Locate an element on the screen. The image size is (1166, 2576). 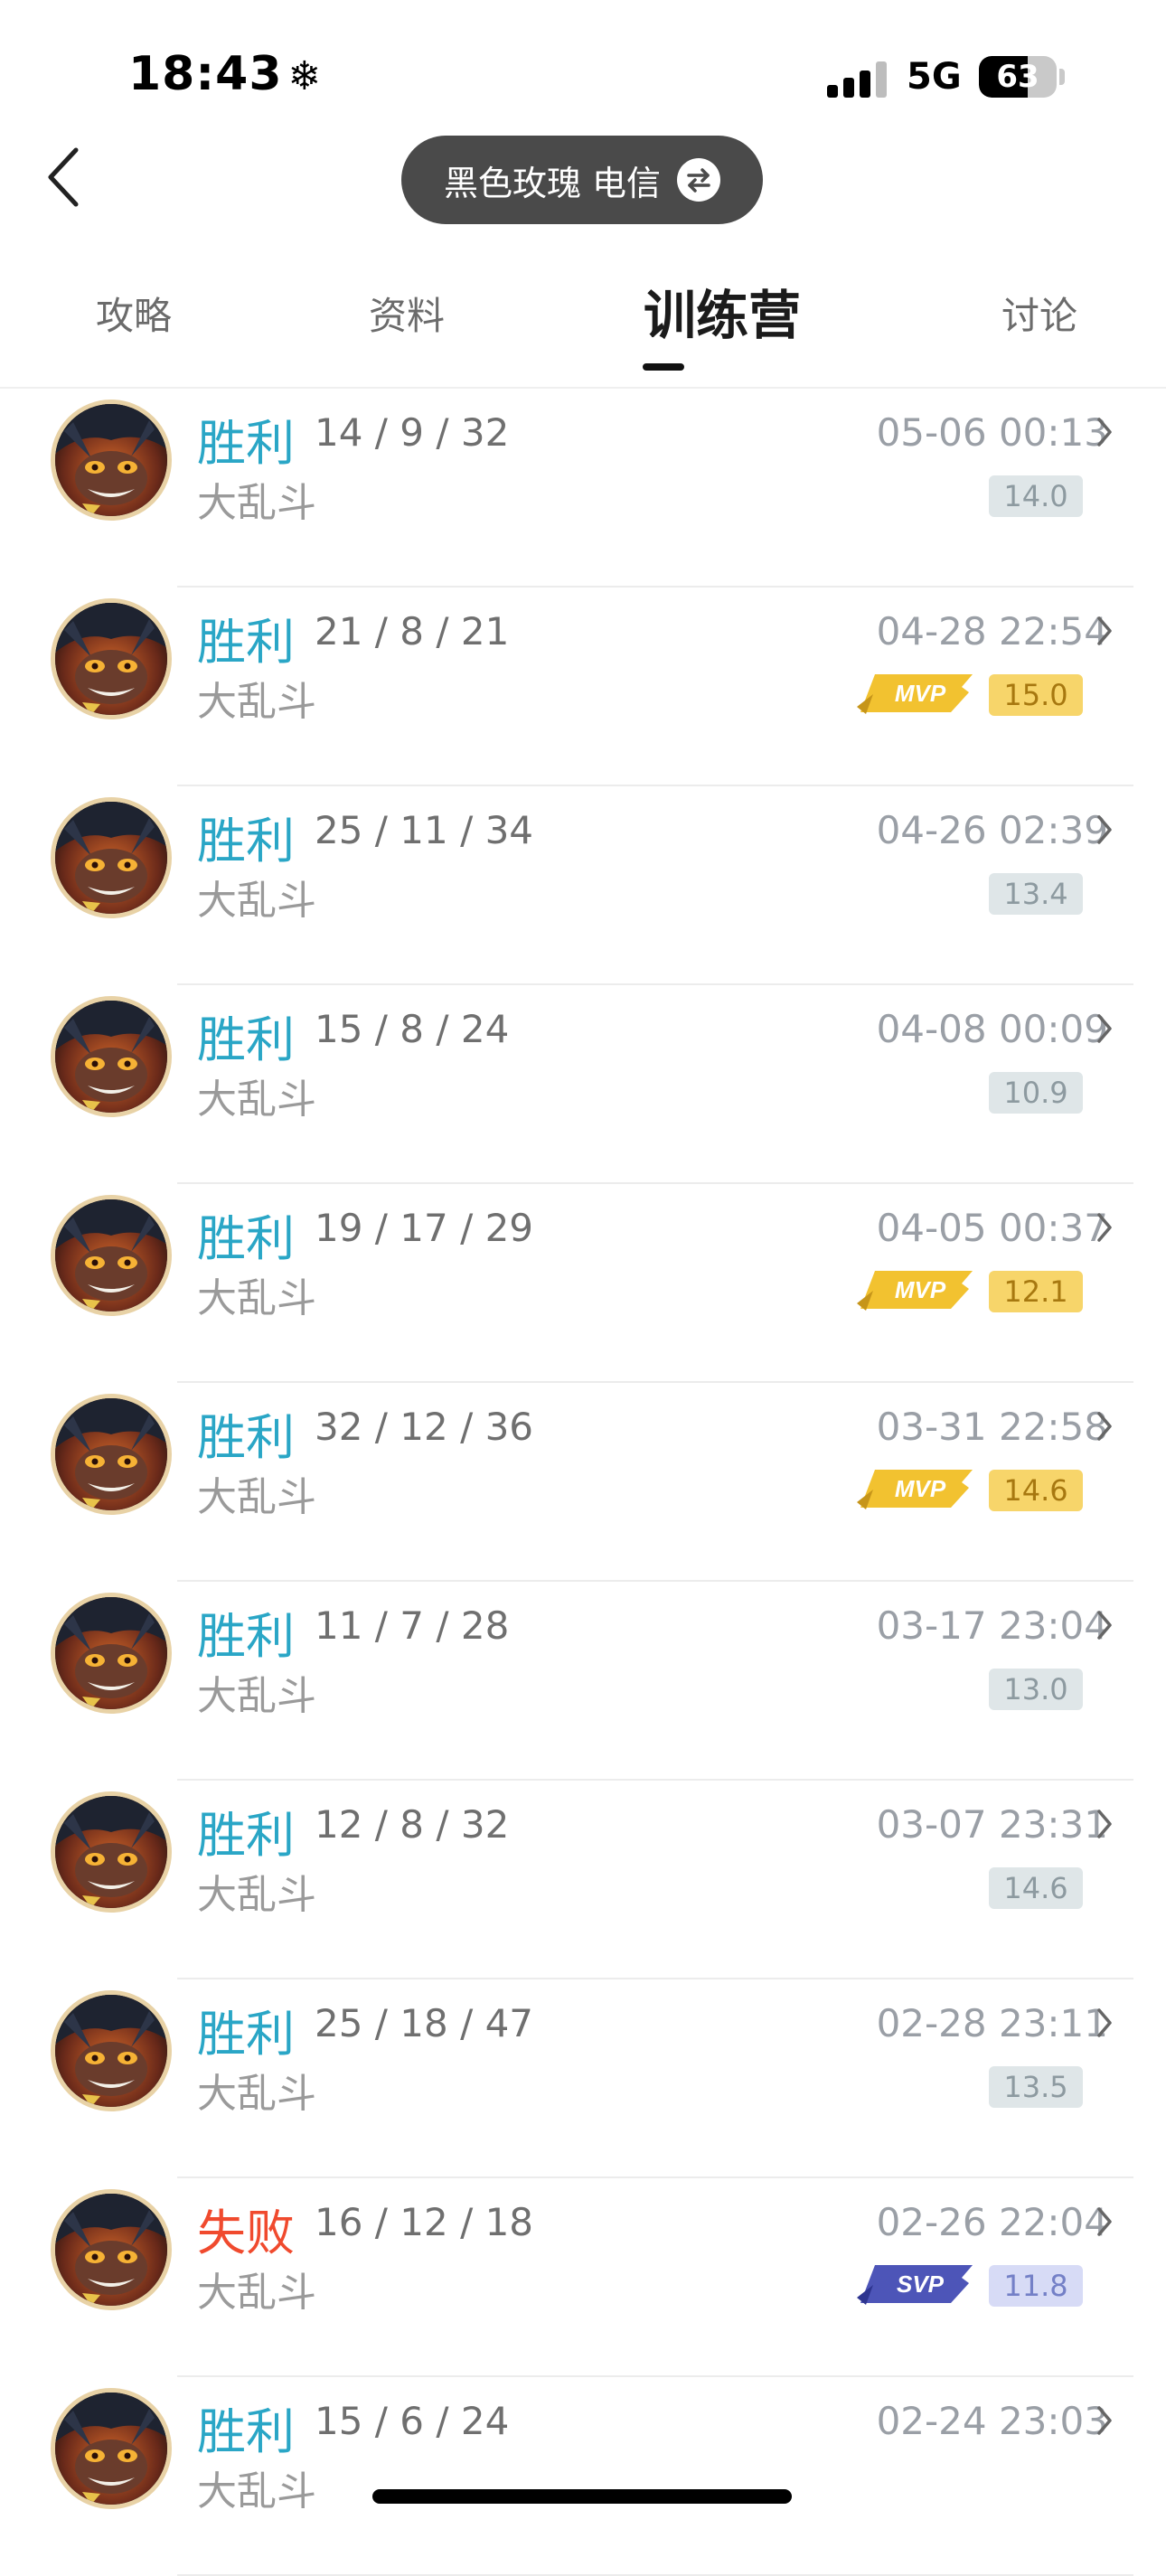
match-score: 15.0 is located at coordinates (1036, 695).